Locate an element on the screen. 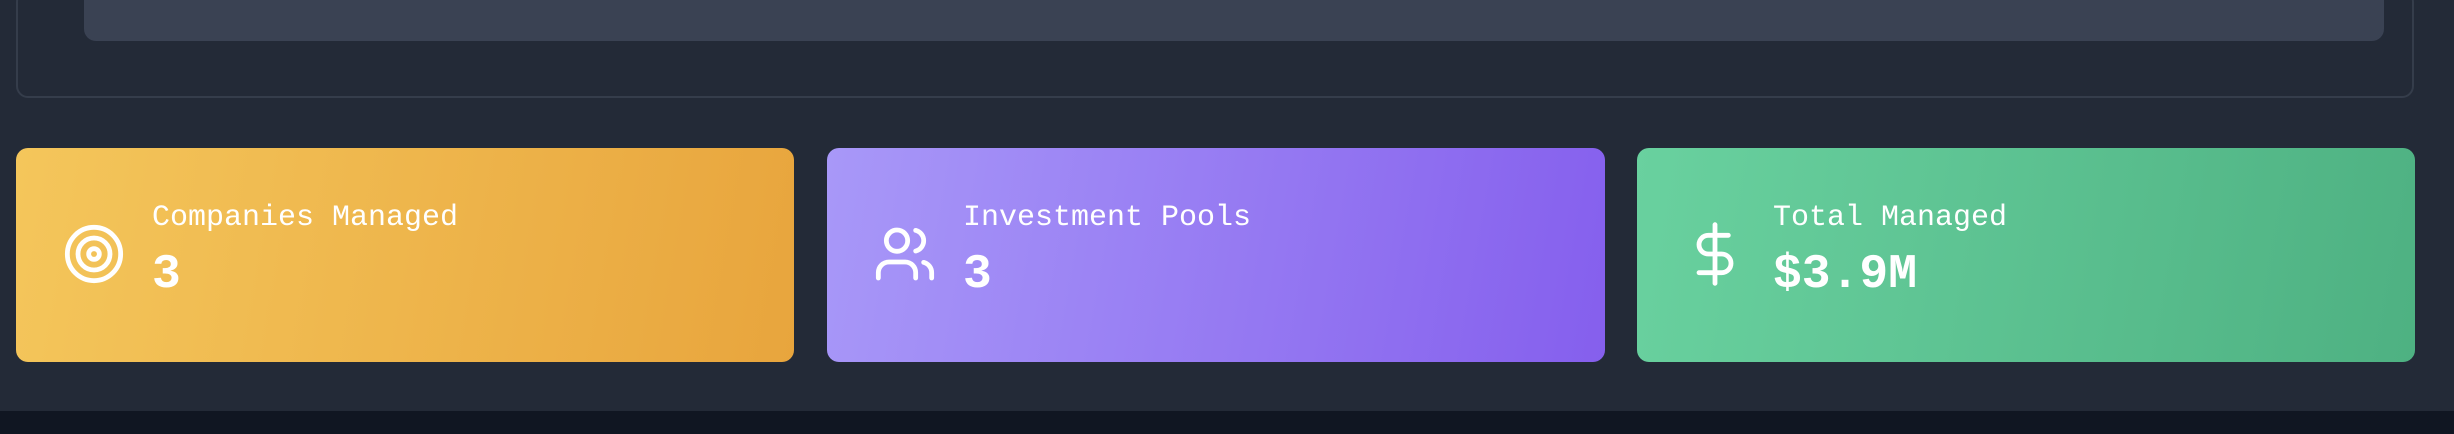 The width and height of the screenshot is (2454, 434). target-icon is located at coordinates (94, 254).